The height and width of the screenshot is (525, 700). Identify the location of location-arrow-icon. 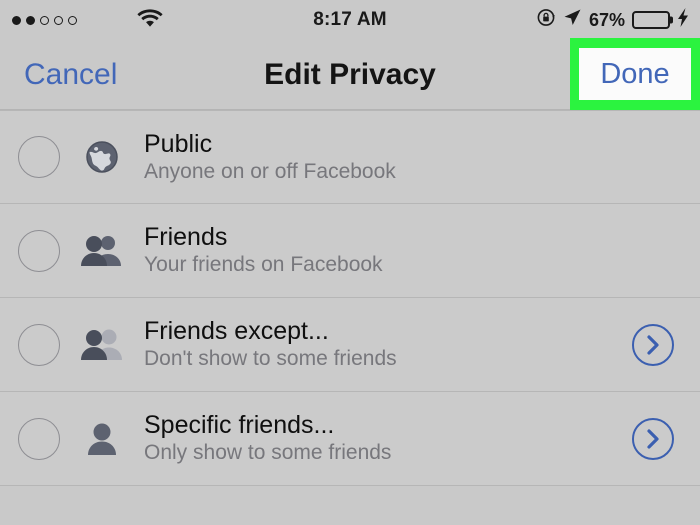
(572, 20).